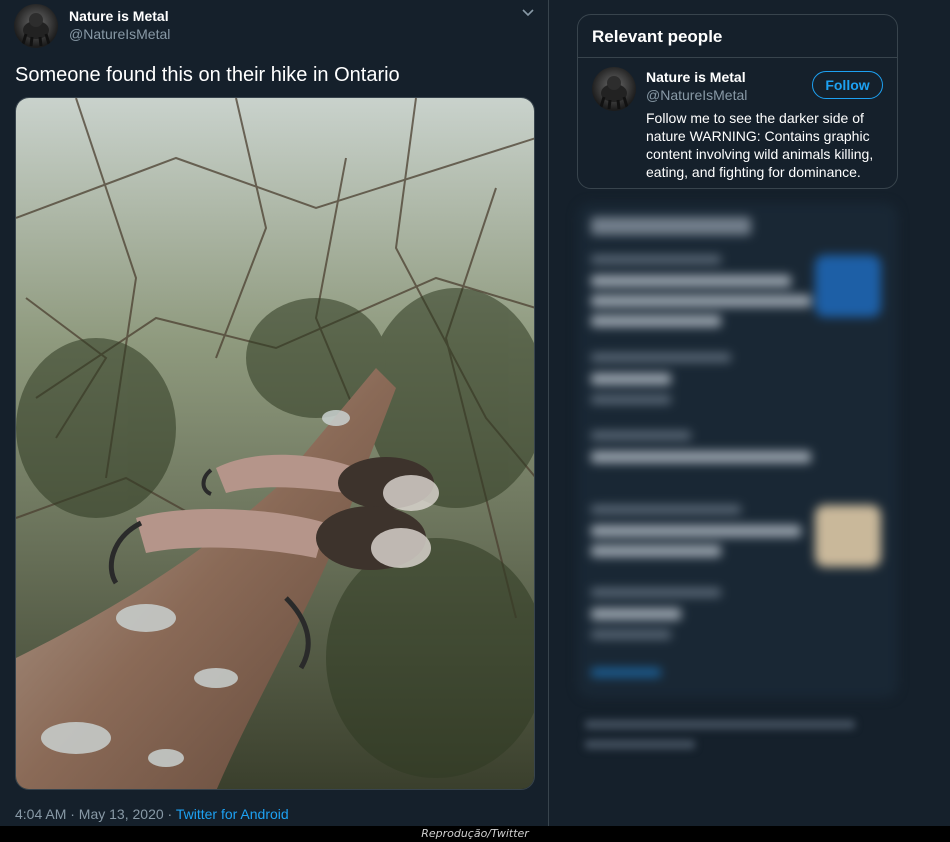 The width and height of the screenshot is (950, 842). What do you see at coordinates (696, 77) in the screenshot?
I see `relevant-person-name: Nature is Metal` at bounding box center [696, 77].